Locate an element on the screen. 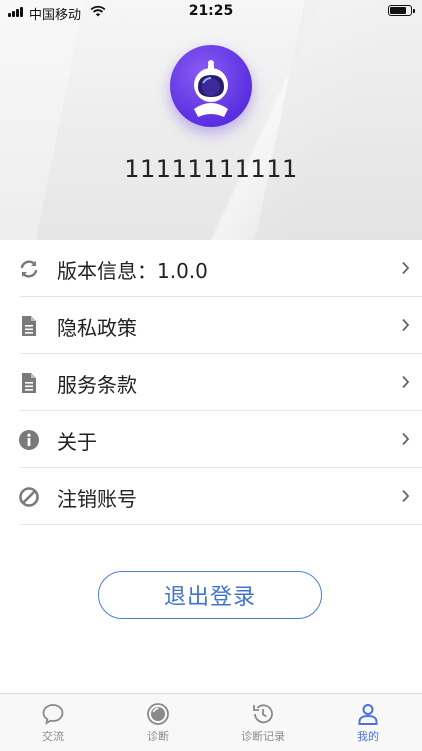 This screenshot has width=422, height=751. divider is located at coordinates (221, 524).